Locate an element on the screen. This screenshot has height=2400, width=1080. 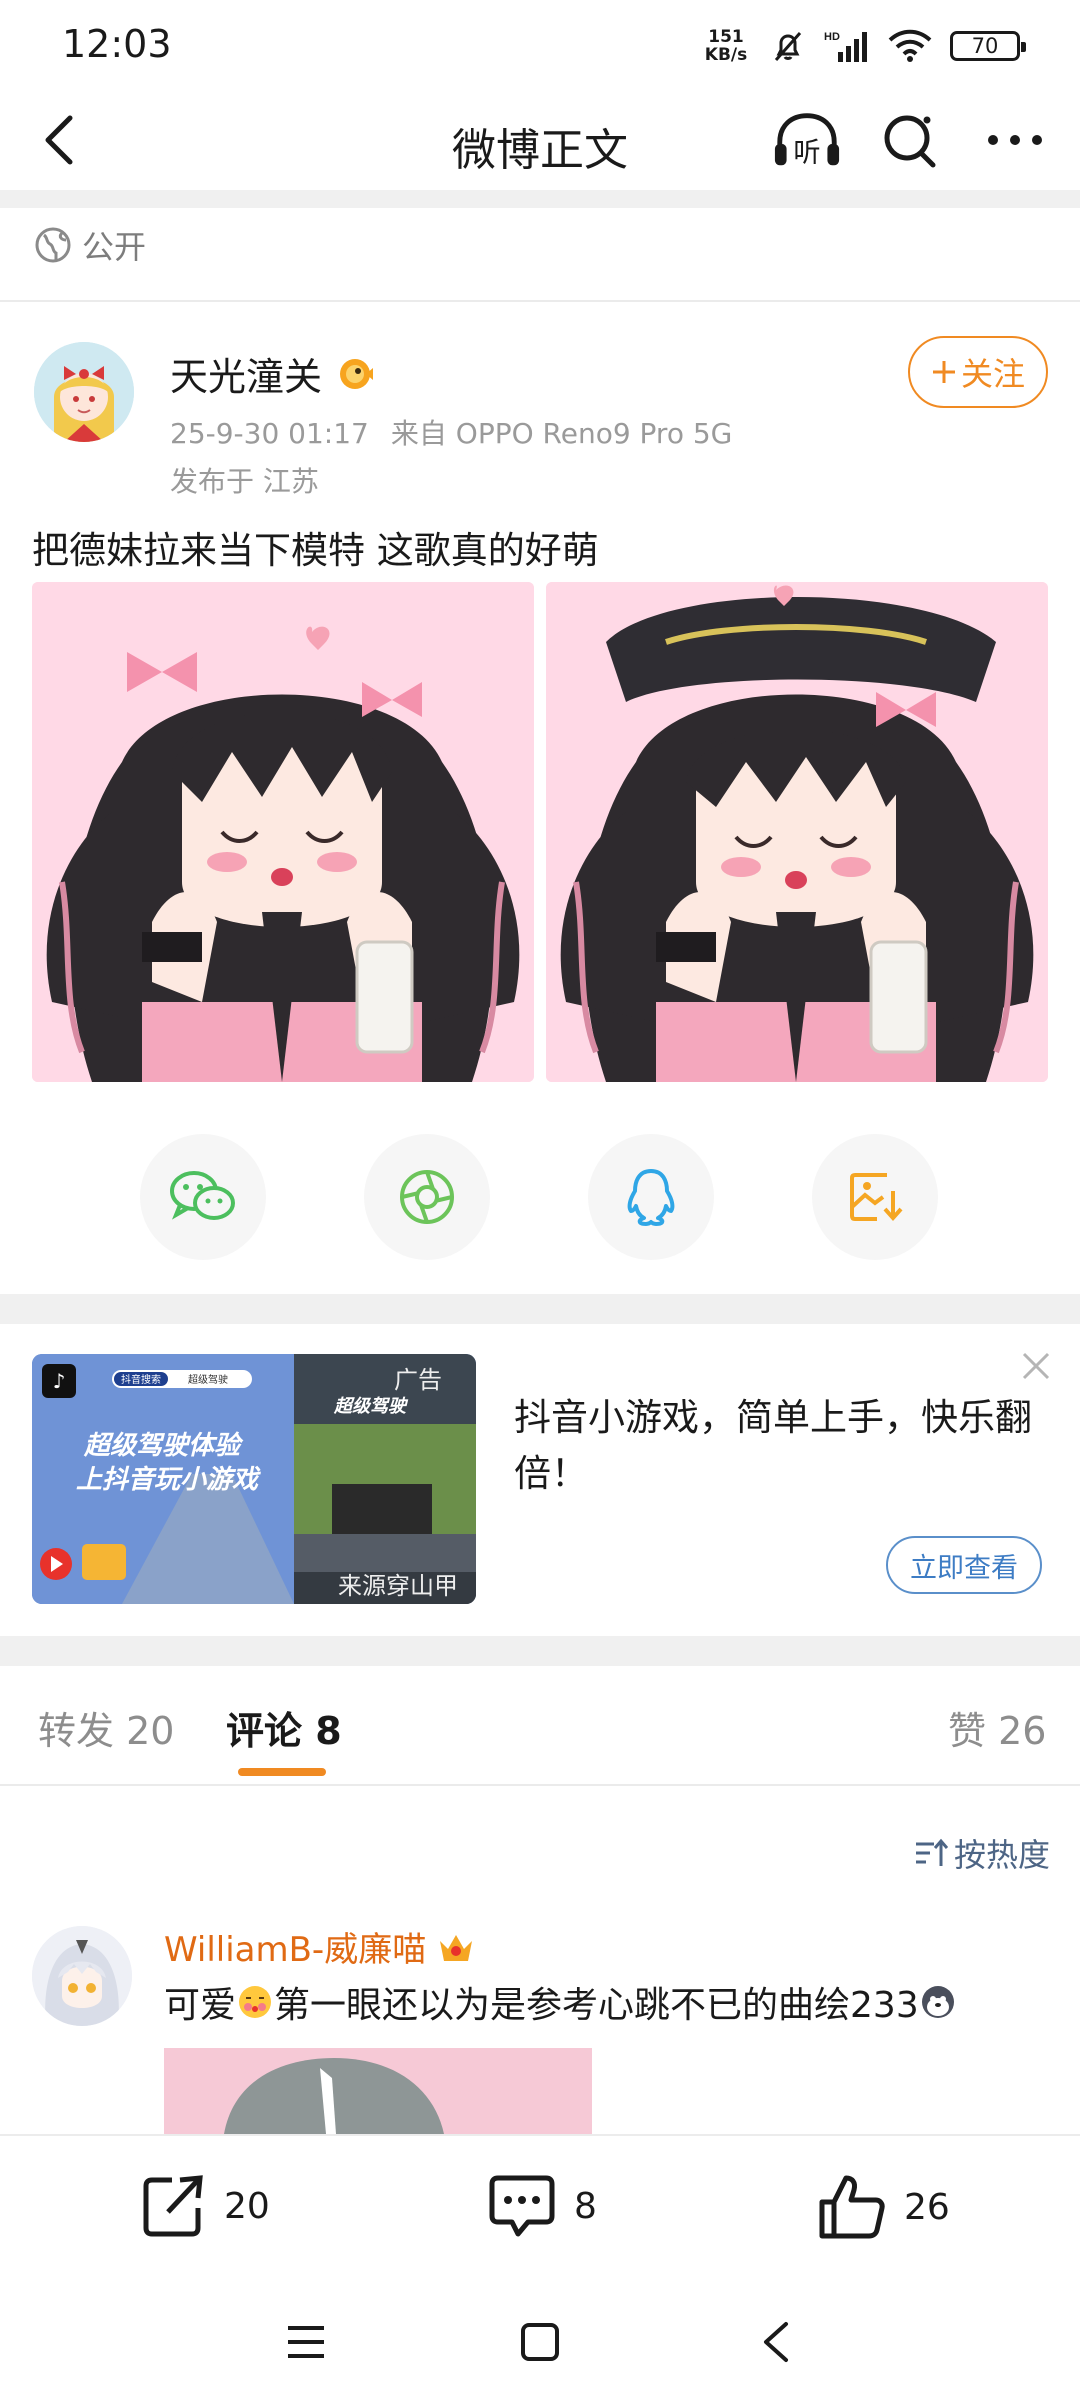
cute-face-emoji-icon is located at coordinates (255, 2002).